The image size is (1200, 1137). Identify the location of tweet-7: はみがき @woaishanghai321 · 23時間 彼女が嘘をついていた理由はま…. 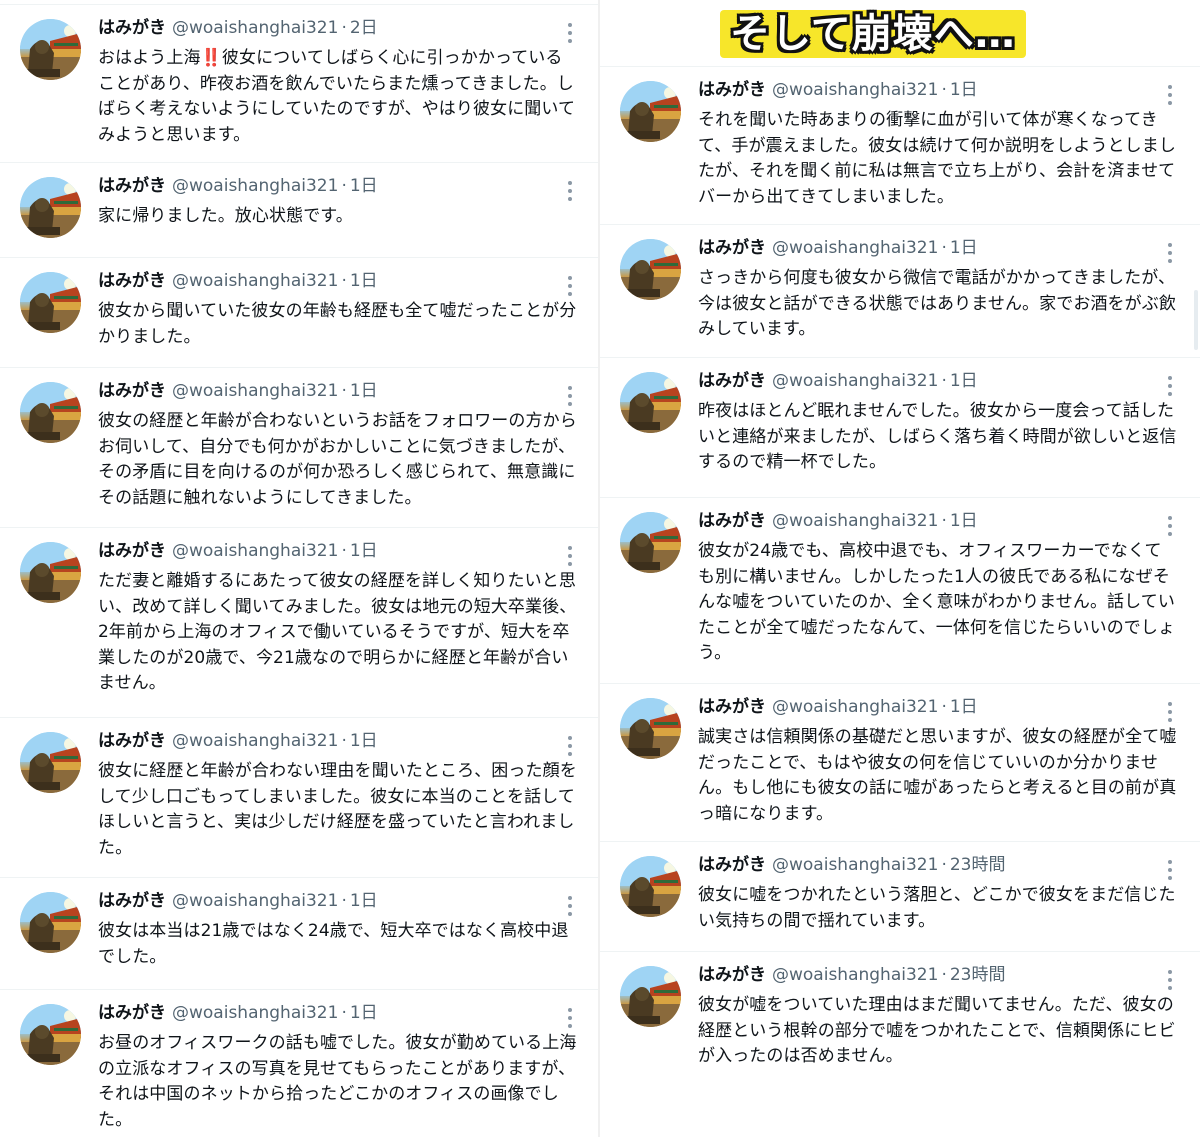
(900, 1021).